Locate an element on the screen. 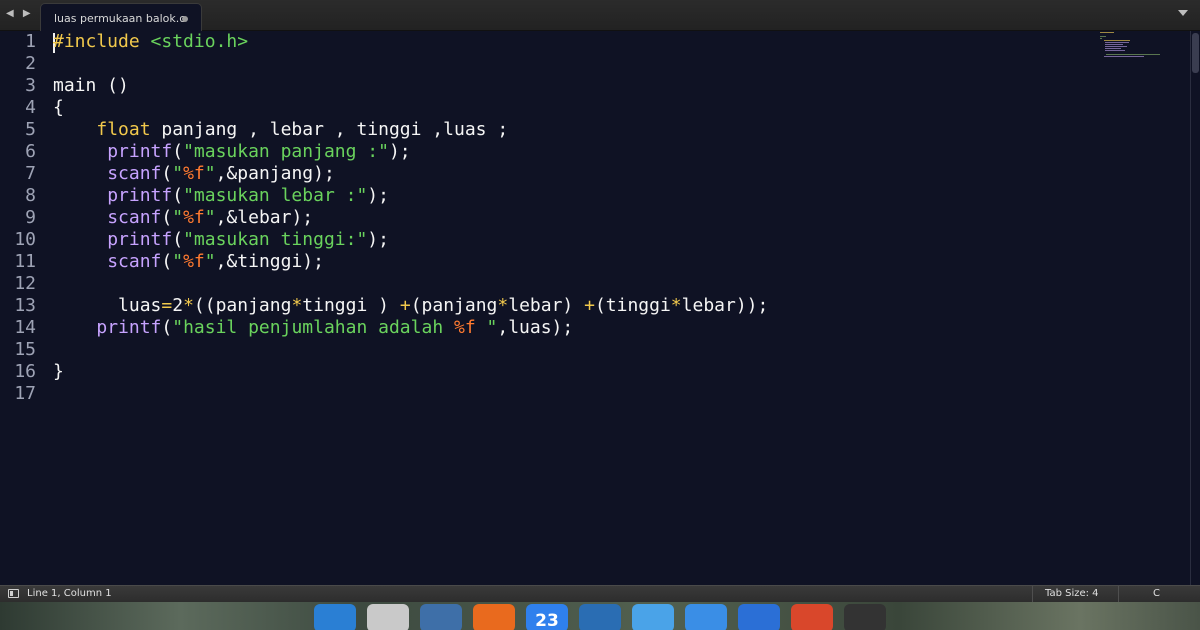 The image size is (1200, 630). panel-toggle-icon is located at coordinates (13, 593).